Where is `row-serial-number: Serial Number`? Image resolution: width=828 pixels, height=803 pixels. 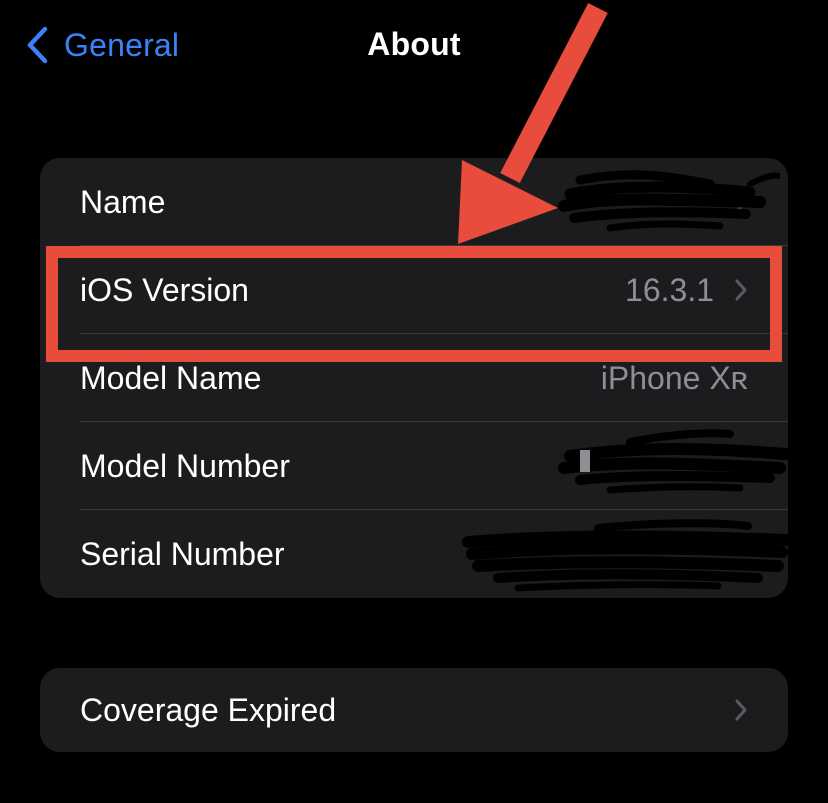 row-serial-number: Serial Number is located at coordinates (414, 554).